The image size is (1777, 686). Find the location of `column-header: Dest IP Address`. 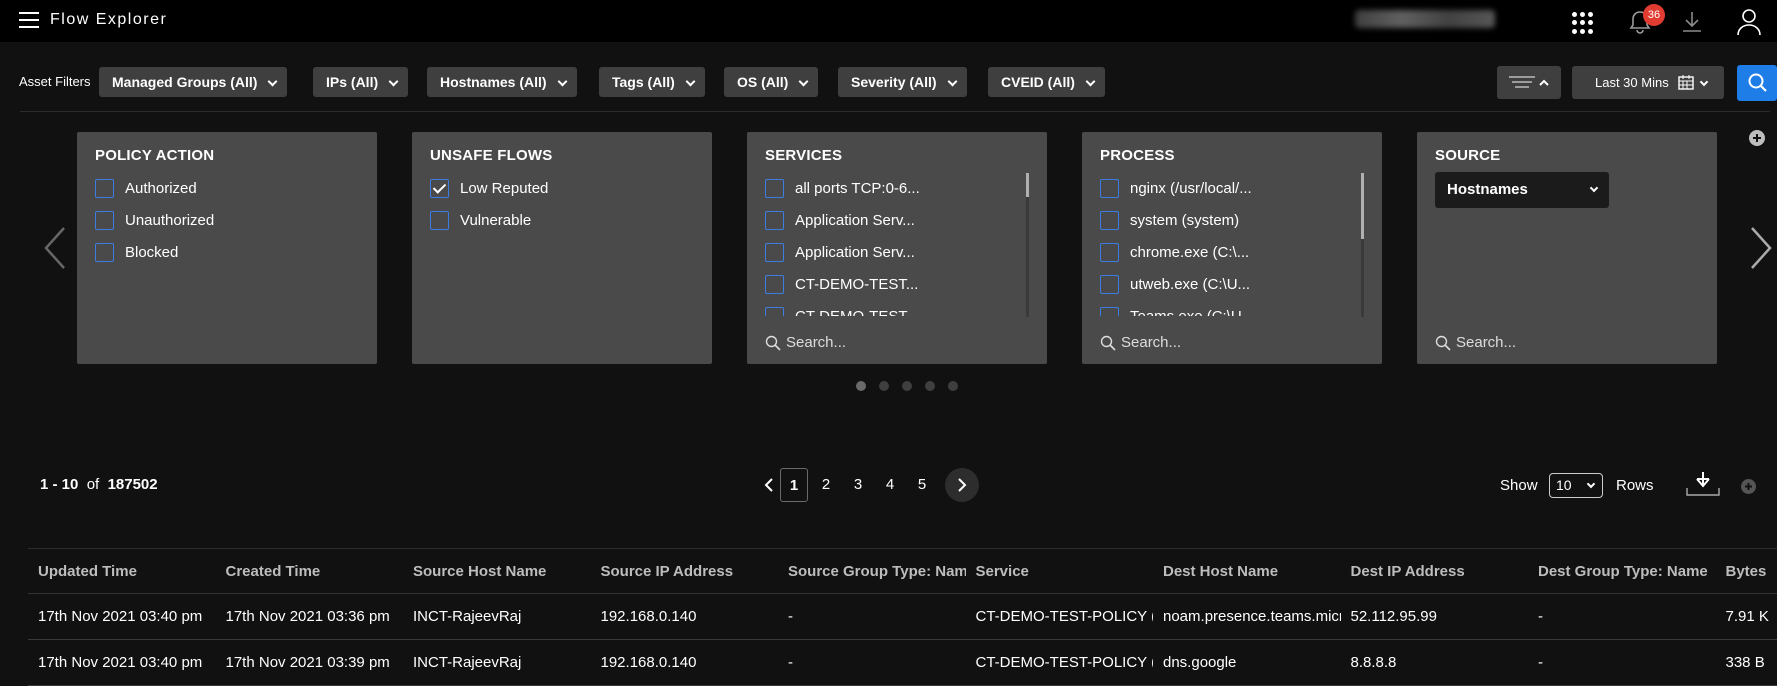

column-header: Dest IP Address is located at coordinates (1435, 571).